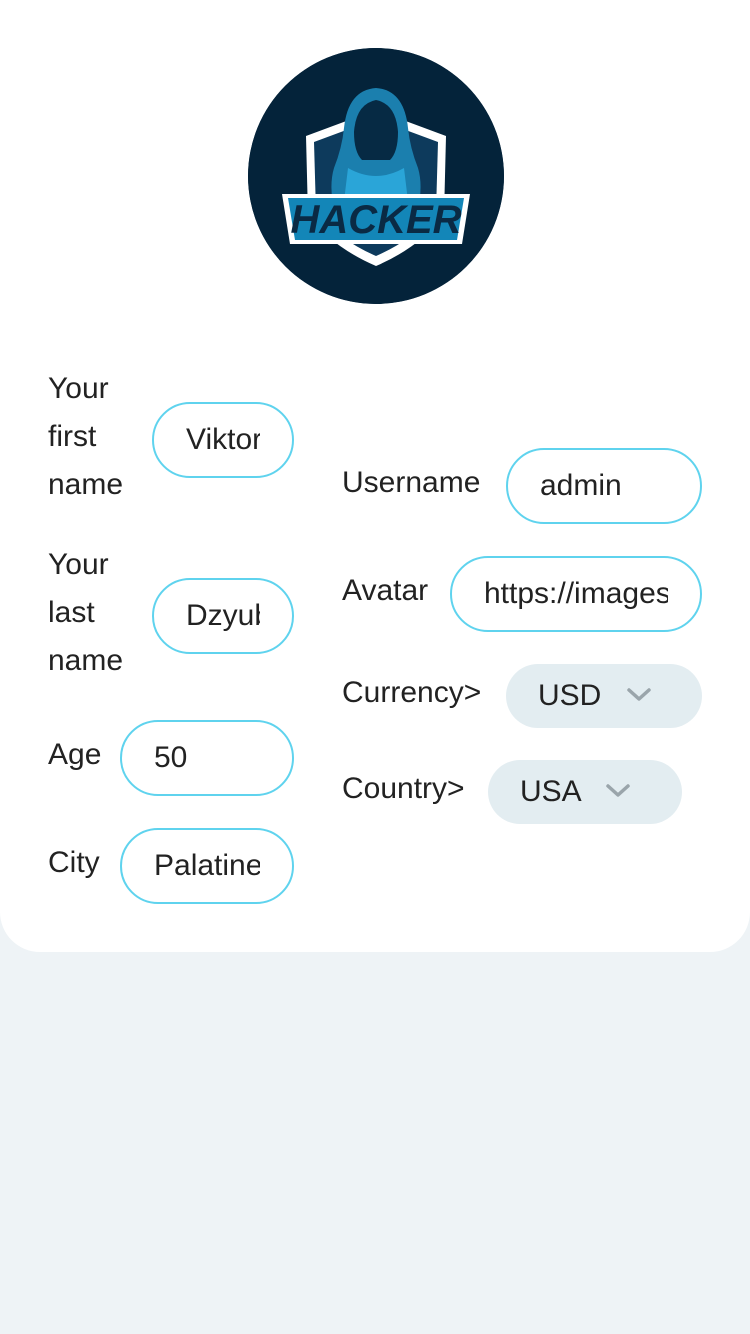 This screenshot has height=1334, width=750. I want to click on svg-text: HACKER, so click(375, 220).